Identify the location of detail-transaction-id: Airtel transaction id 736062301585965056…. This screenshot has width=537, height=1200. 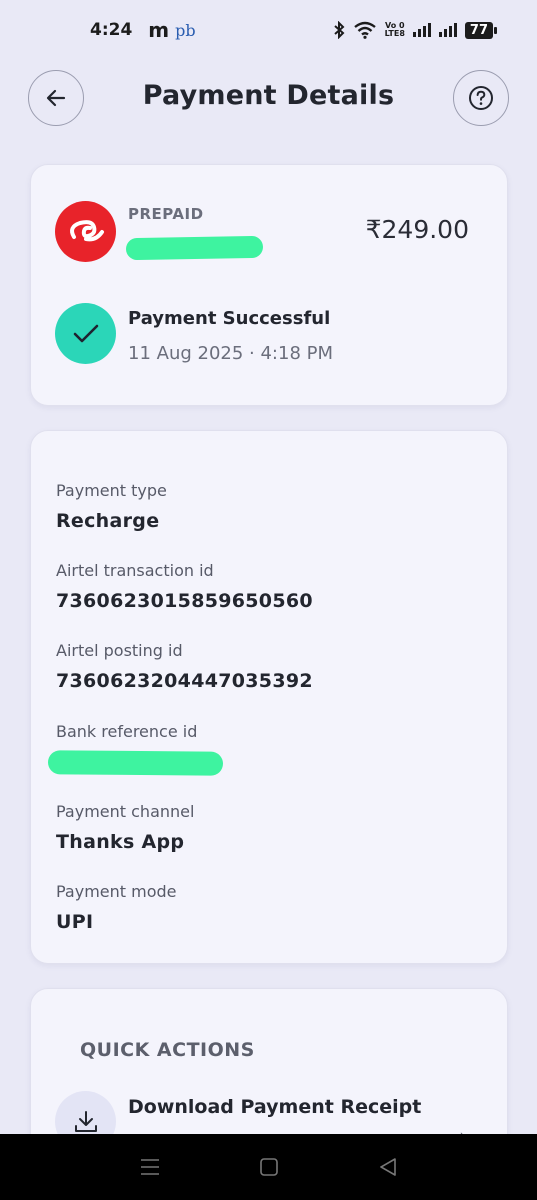
(184, 586).